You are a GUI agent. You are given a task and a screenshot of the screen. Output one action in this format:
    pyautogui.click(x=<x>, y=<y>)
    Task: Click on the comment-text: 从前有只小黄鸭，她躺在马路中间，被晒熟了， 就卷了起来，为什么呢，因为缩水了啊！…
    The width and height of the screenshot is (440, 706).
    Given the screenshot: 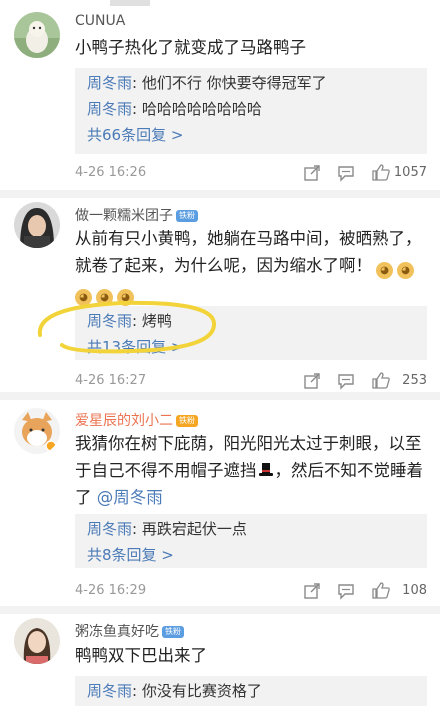 What is the action you would take?
    pyautogui.click(x=251, y=265)
    